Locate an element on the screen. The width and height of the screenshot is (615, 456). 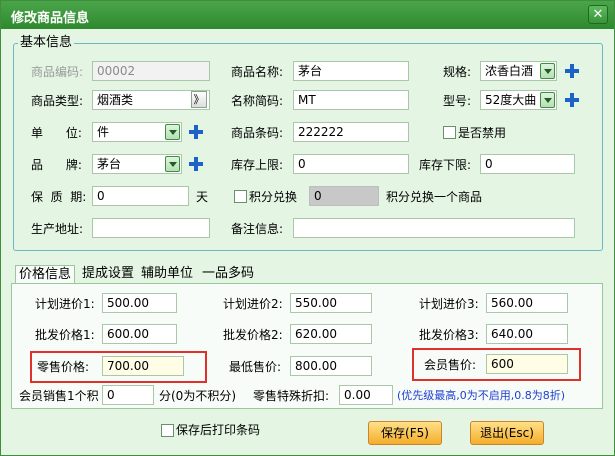
unit-label: 单 位: is located at coordinates (56, 133).